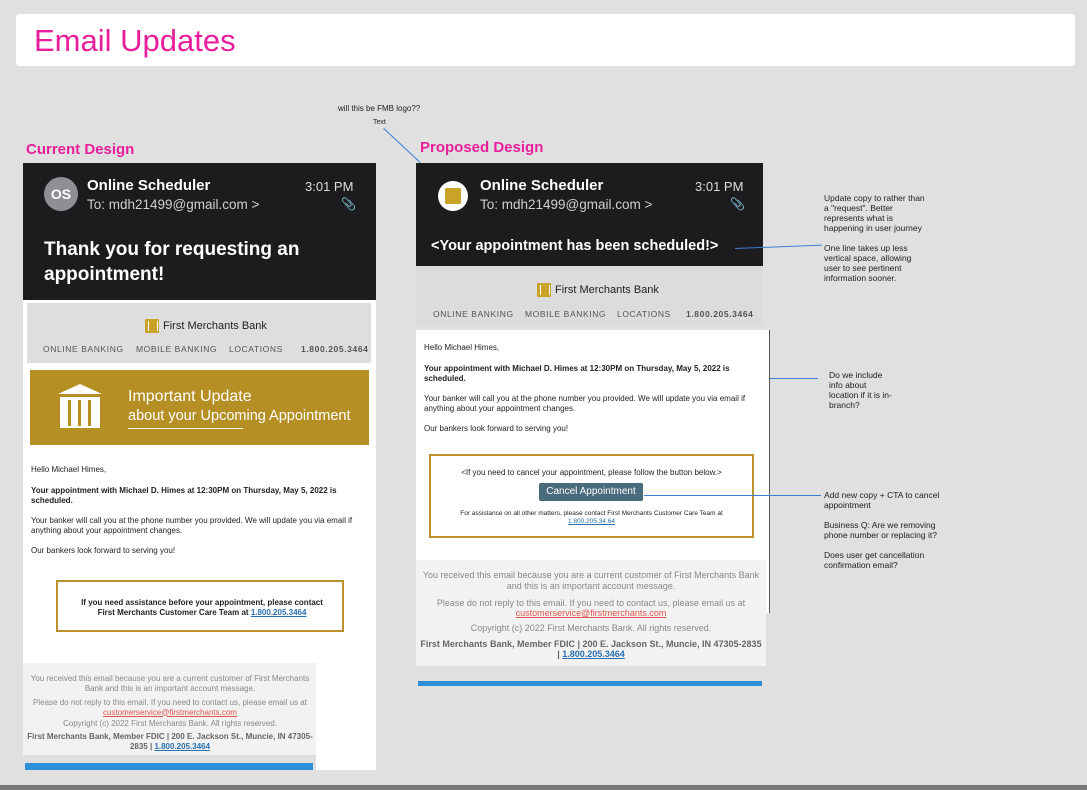  I want to click on page-header: Email Updates, so click(545, 40).